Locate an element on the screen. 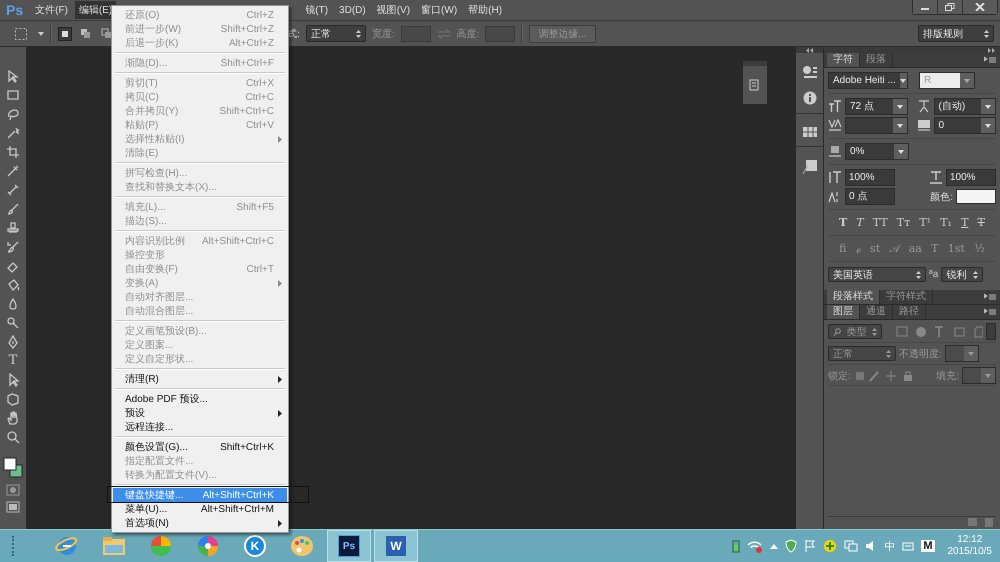  quick-mask-icon is located at coordinates (13, 490).